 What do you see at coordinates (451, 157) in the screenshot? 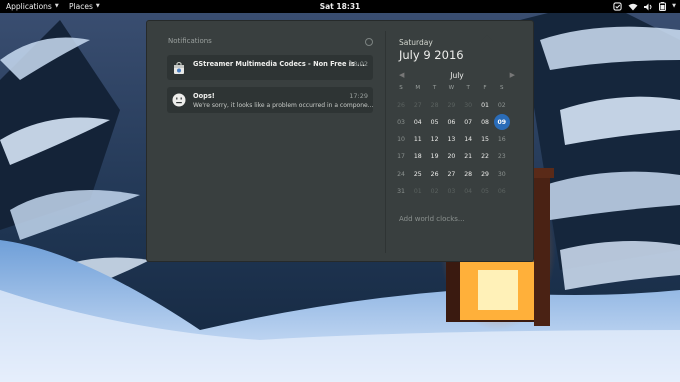
I see `calendar-day: 20` at bounding box center [451, 157].